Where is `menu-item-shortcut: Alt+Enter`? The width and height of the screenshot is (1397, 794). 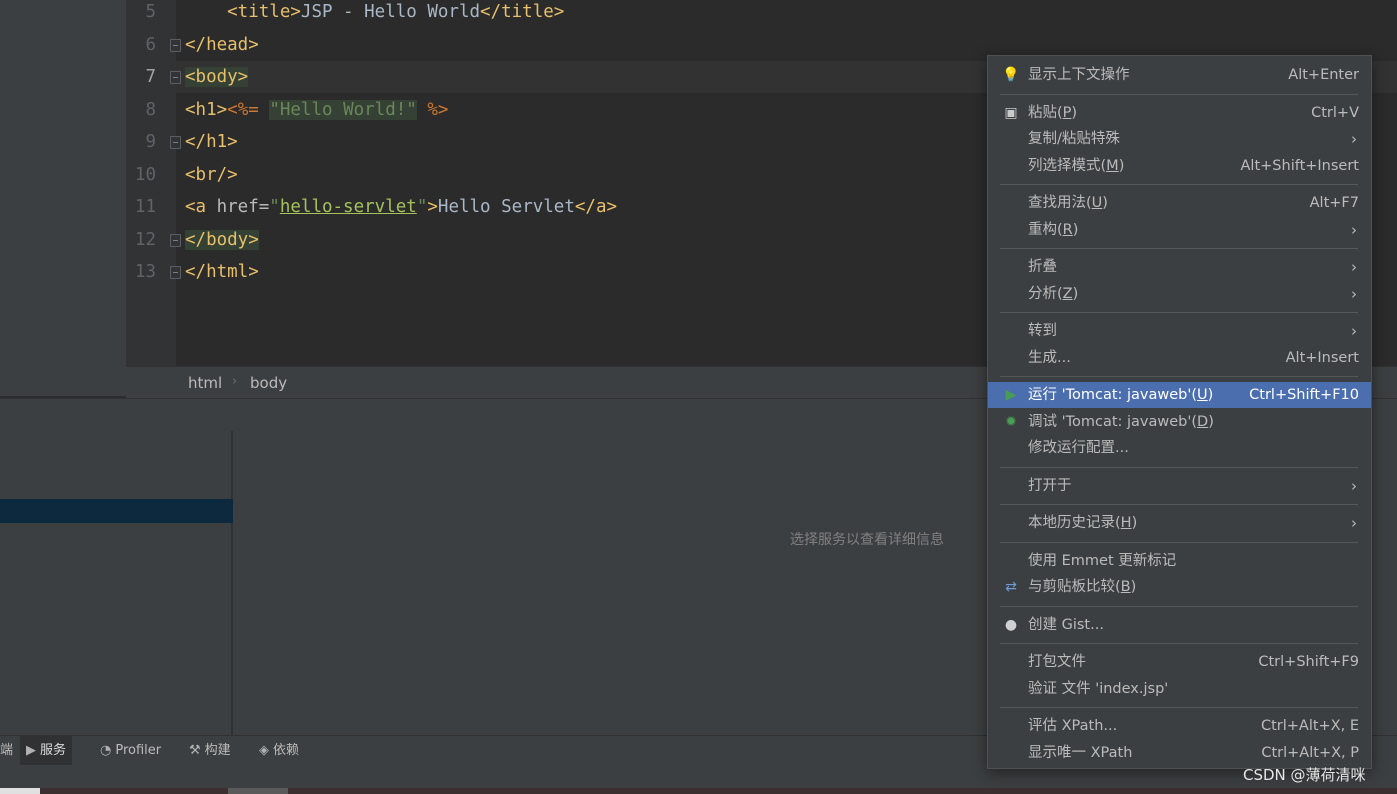 menu-item-shortcut: Alt+Enter is located at coordinates (1323, 75).